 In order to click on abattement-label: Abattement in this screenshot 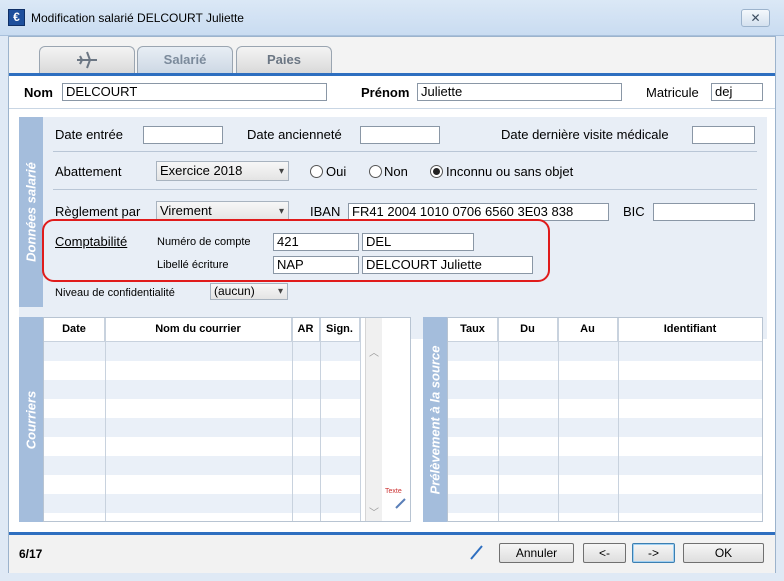, I will do `click(88, 171)`.